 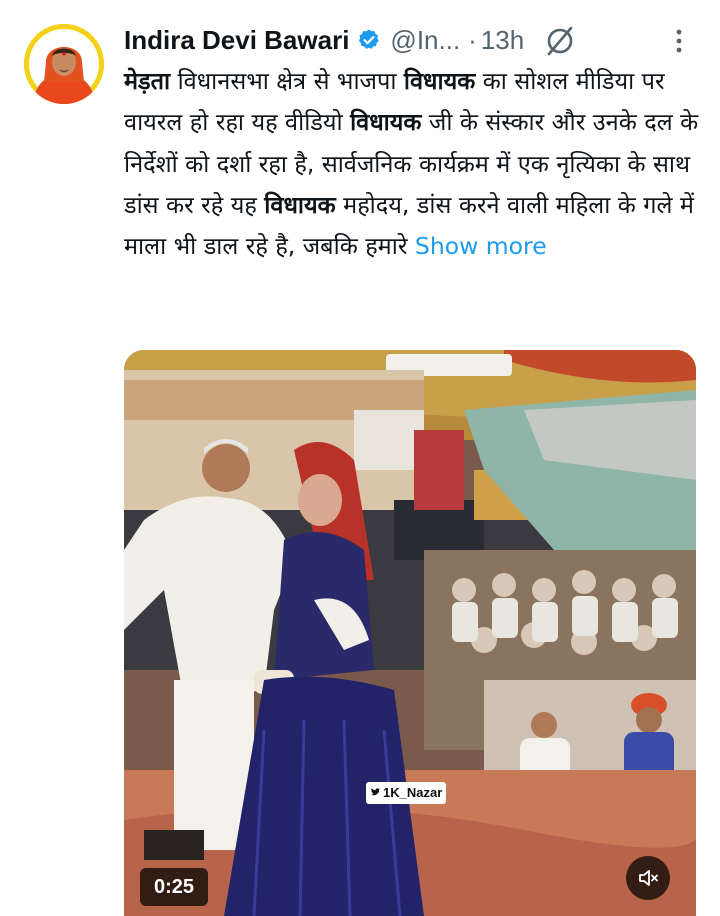 What do you see at coordinates (375, 792) in the screenshot?
I see `bird-logo-icon` at bounding box center [375, 792].